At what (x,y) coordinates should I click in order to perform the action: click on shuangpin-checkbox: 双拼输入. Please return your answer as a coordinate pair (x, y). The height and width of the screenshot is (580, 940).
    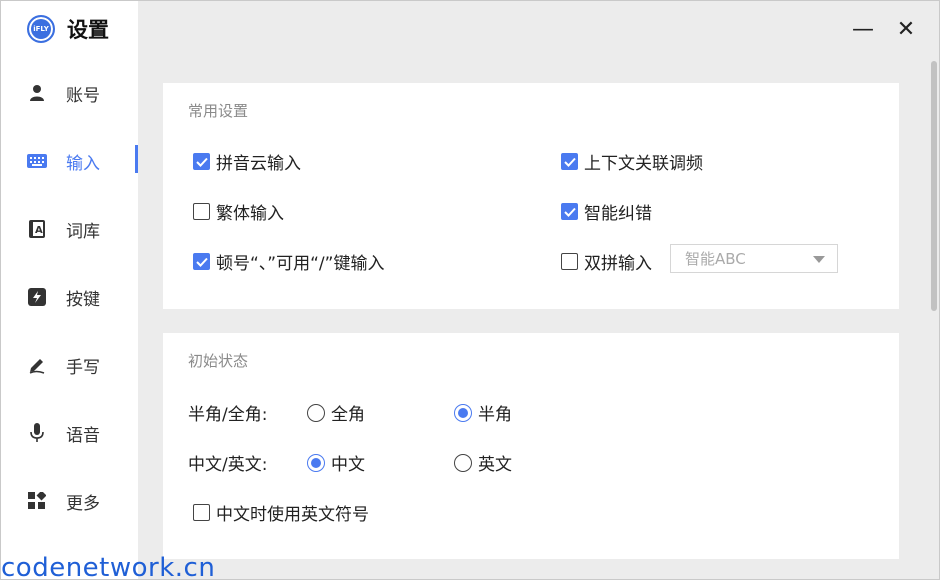
    Looking at the image, I should click on (606, 261).